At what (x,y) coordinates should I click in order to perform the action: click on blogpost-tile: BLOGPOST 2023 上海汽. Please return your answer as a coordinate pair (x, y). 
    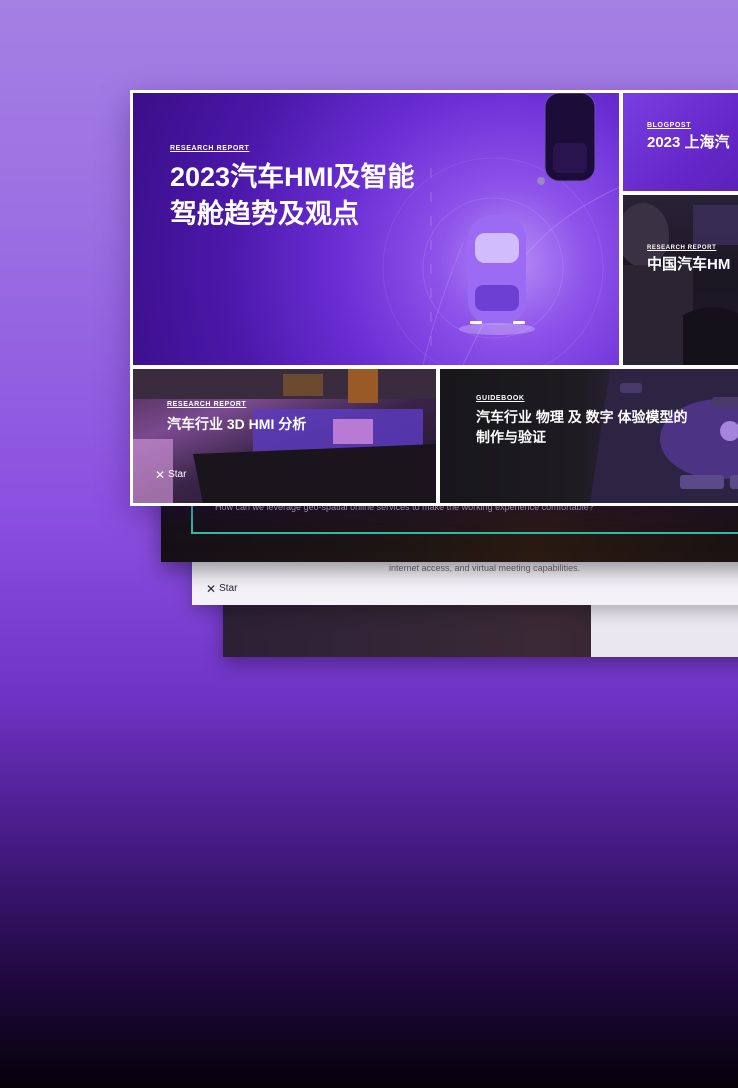
    Looking at the image, I should click on (680, 142).